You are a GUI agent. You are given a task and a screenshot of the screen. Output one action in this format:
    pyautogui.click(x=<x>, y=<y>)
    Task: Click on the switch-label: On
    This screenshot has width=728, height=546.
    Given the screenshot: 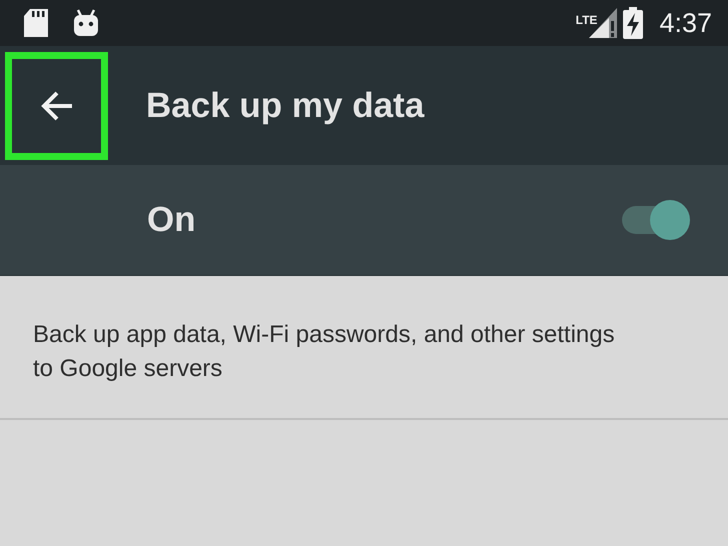 What is the action you would take?
    pyautogui.click(x=171, y=220)
    